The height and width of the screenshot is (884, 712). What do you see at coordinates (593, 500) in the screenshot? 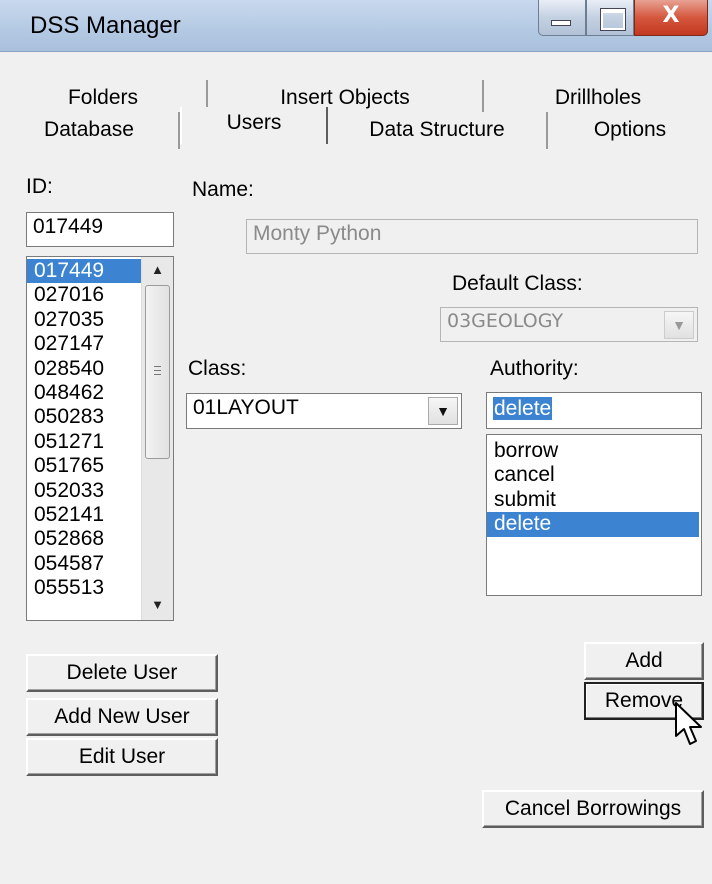
I see `list-item: submit` at bounding box center [593, 500].